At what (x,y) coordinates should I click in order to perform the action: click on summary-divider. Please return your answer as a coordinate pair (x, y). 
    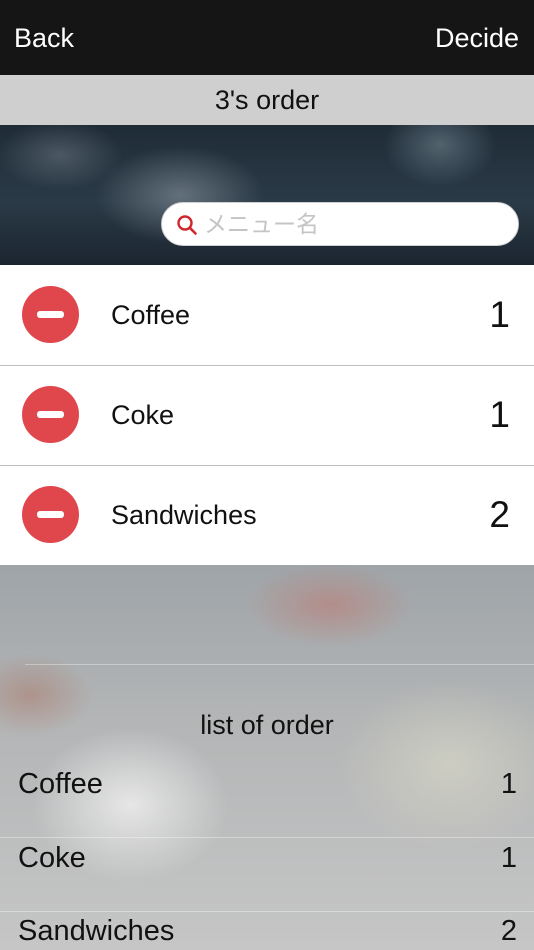
    Looking at the image, I should click on (279, 664).